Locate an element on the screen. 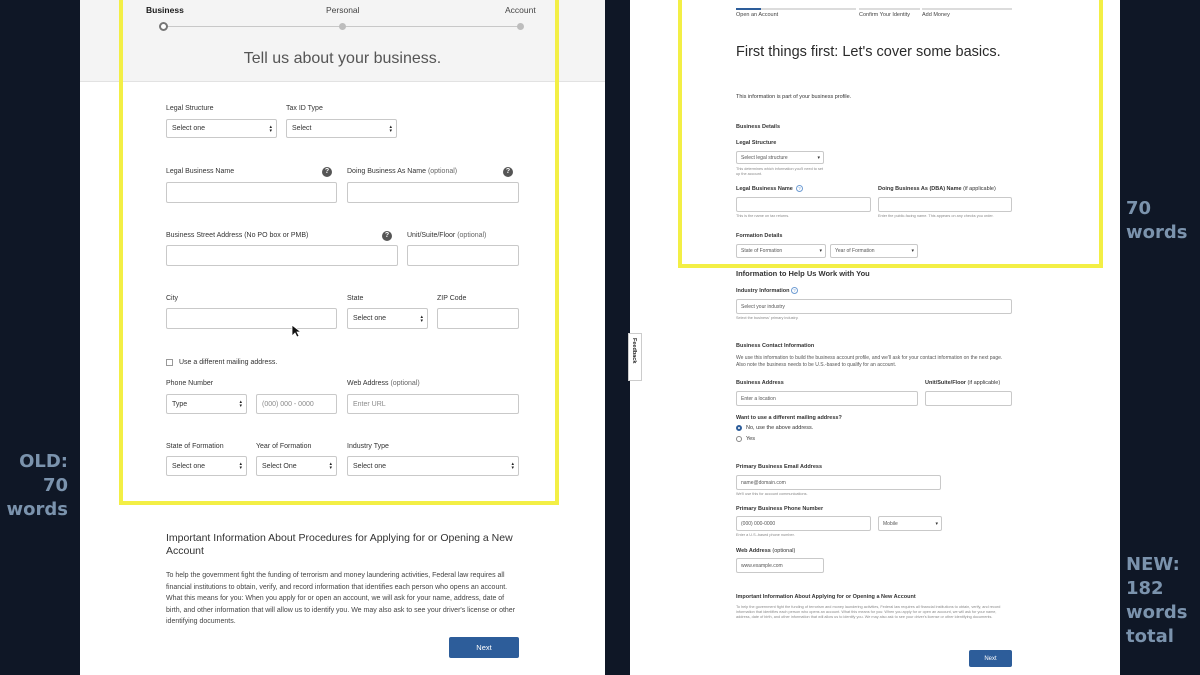 The width and height of the screenshot is (1200, 675). city-label: City is located at coordinates (172, 298).